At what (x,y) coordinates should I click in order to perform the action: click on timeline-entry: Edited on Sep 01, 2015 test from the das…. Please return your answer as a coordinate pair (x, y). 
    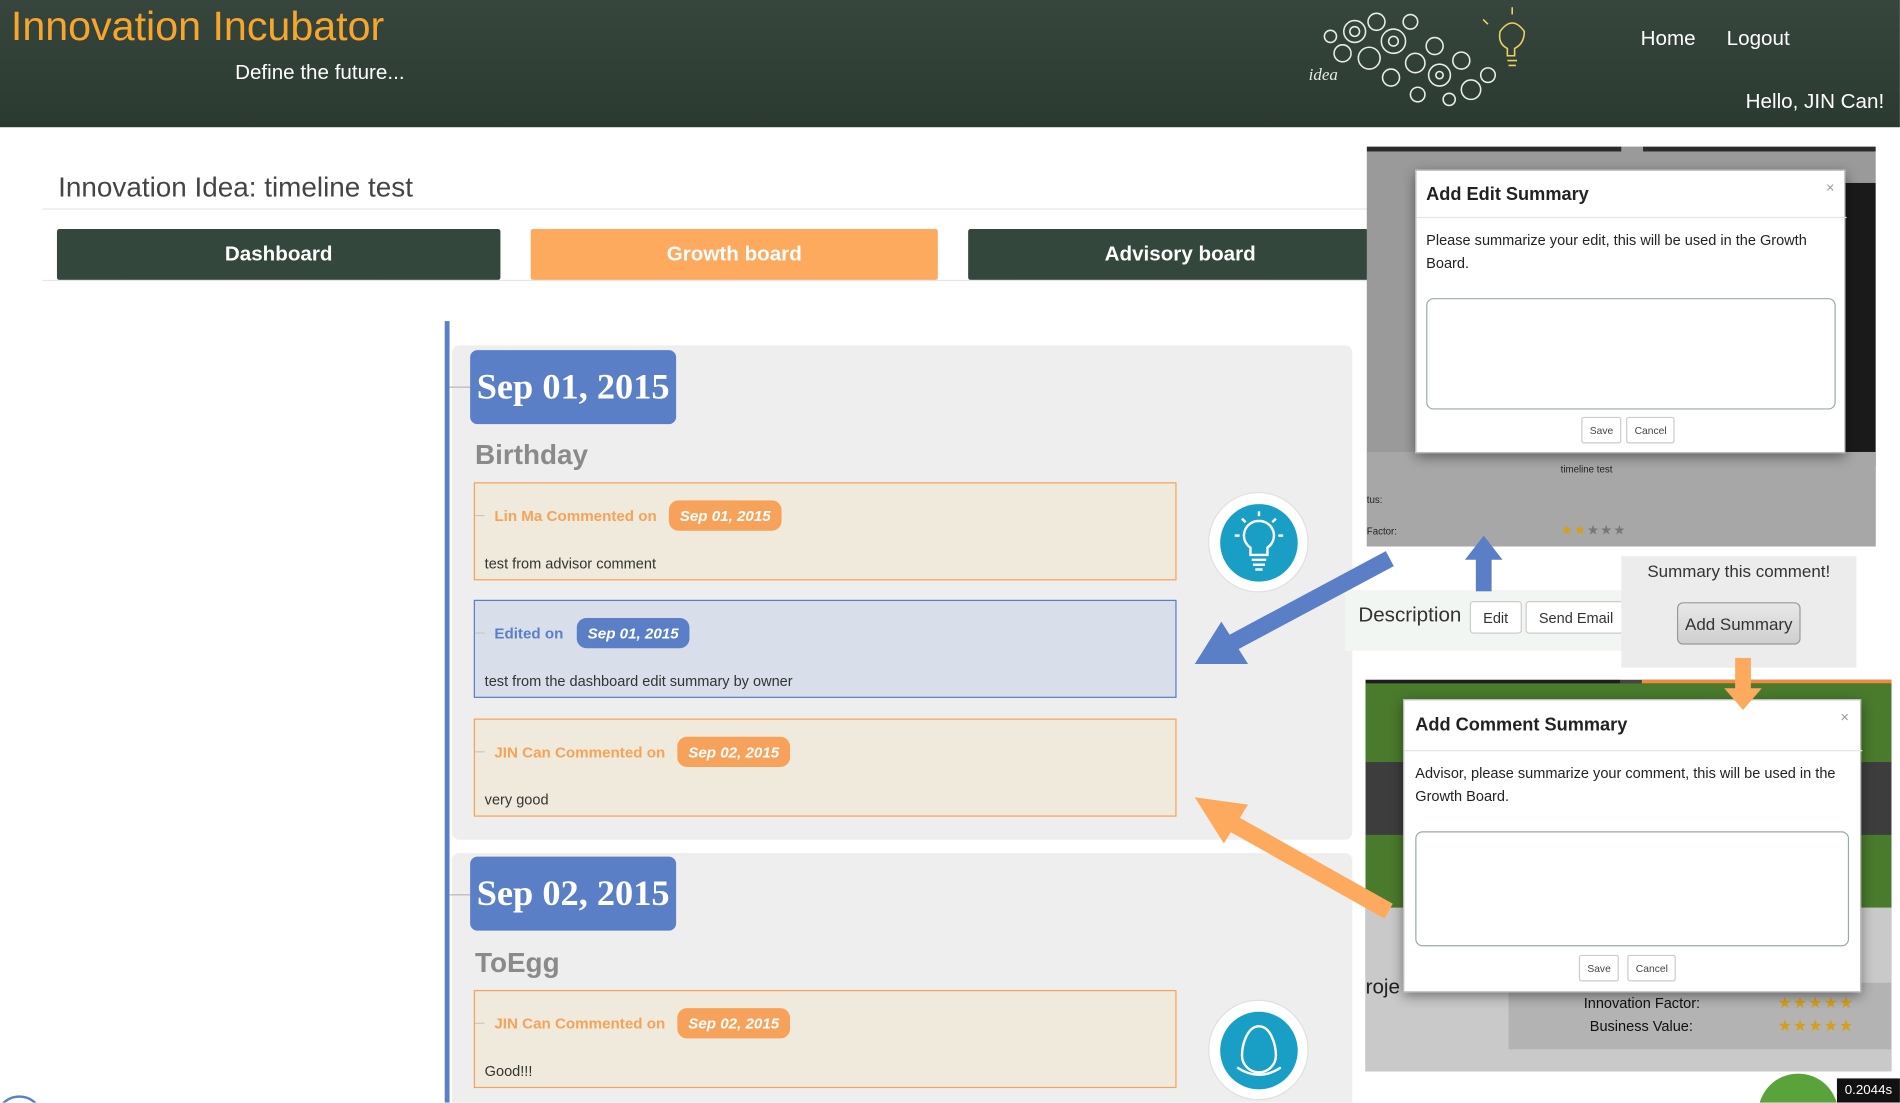
    Looking at the image, I should click on (825, 648).